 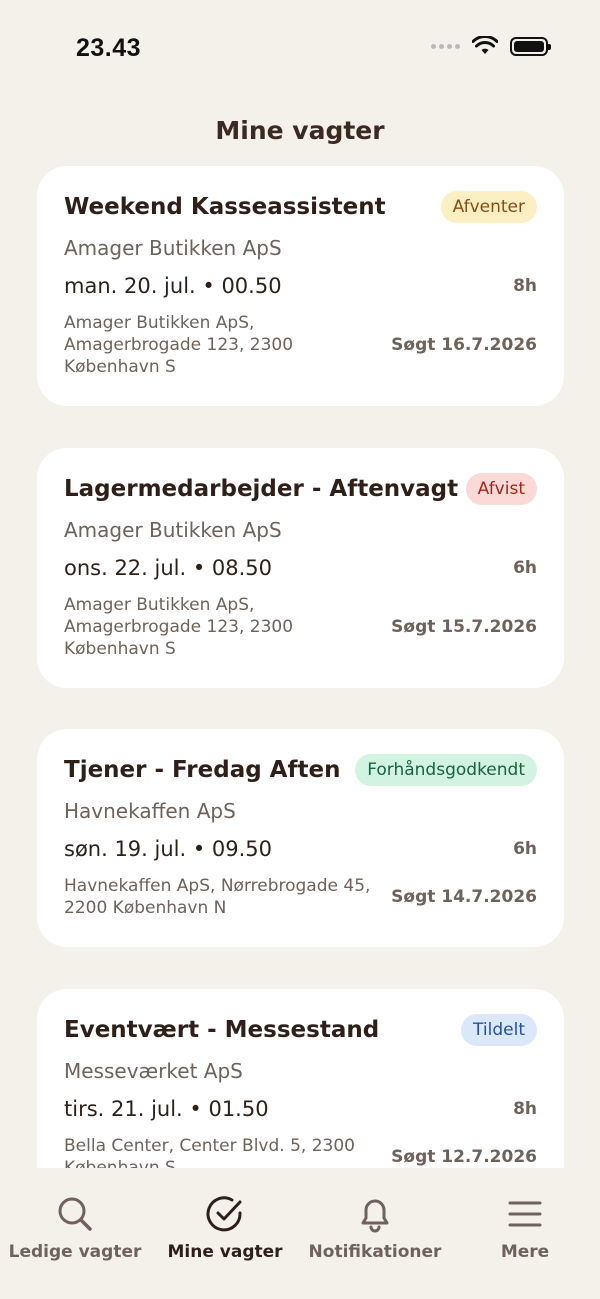 What do you see at coordinates (168, 849) in the screenshot?
I see `shift-datetime: søn. 19. jul. • 09.50` at bounding box center [168, 849].